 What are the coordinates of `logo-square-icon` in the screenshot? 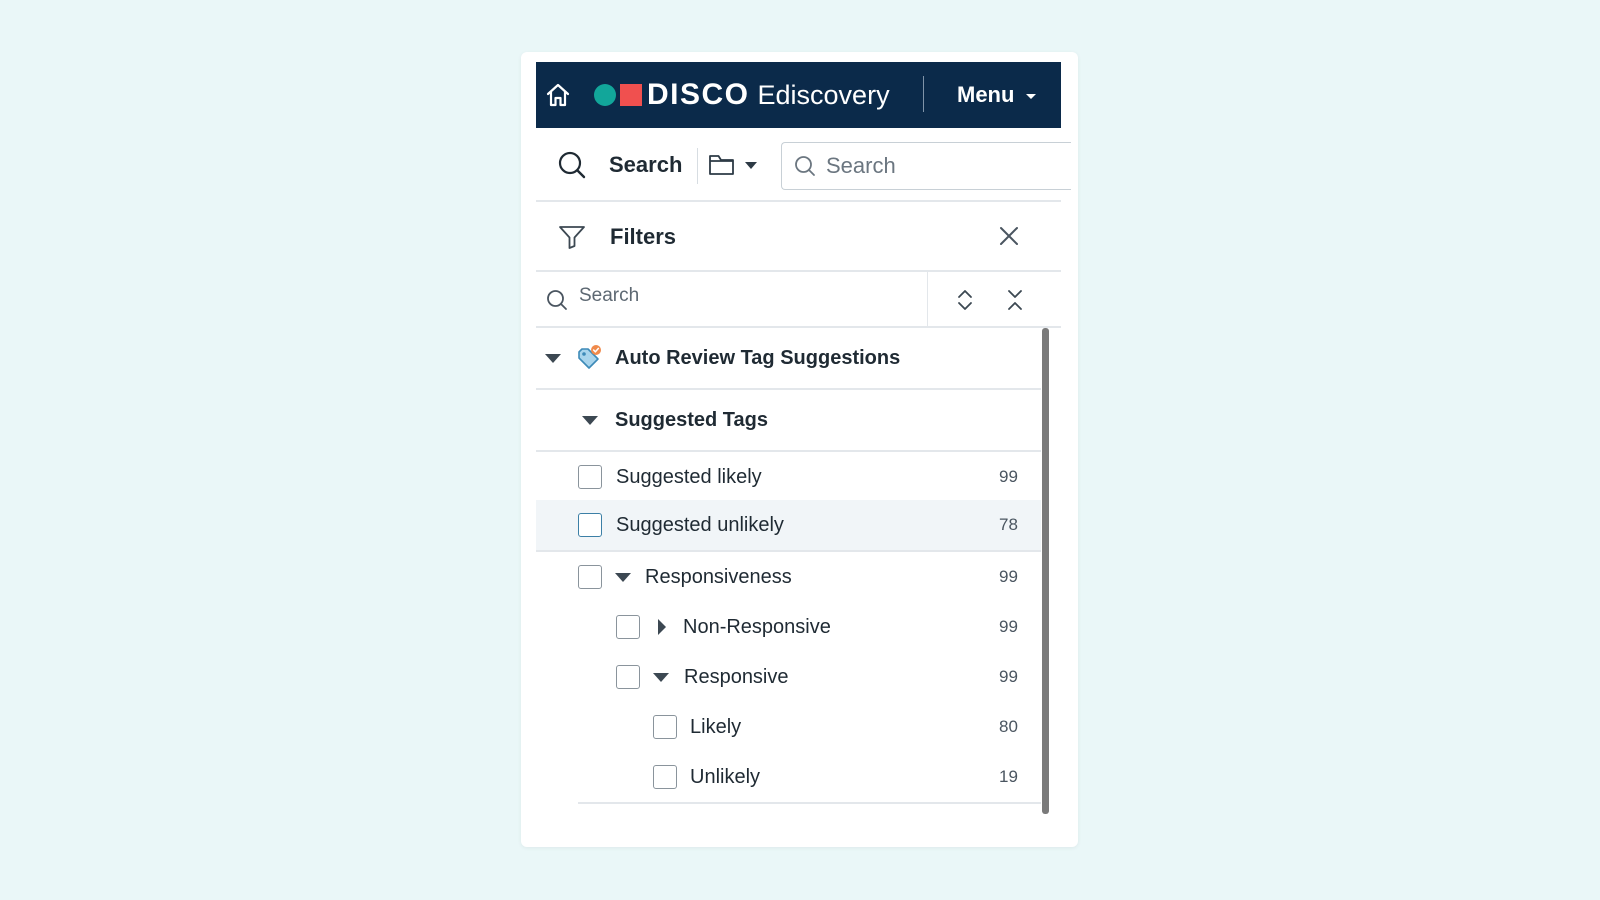 It's located at (631, 95).